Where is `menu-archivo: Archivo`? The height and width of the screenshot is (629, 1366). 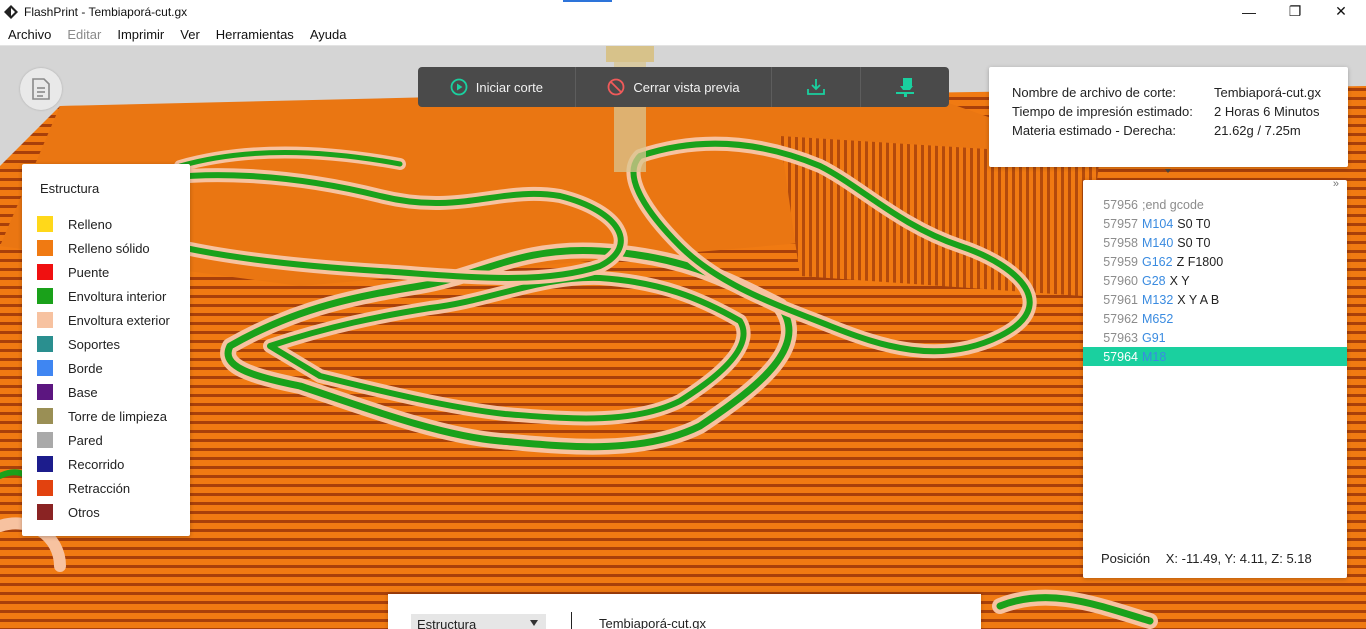
menu-archivo: Archivo is located at coordinates (29, 34).